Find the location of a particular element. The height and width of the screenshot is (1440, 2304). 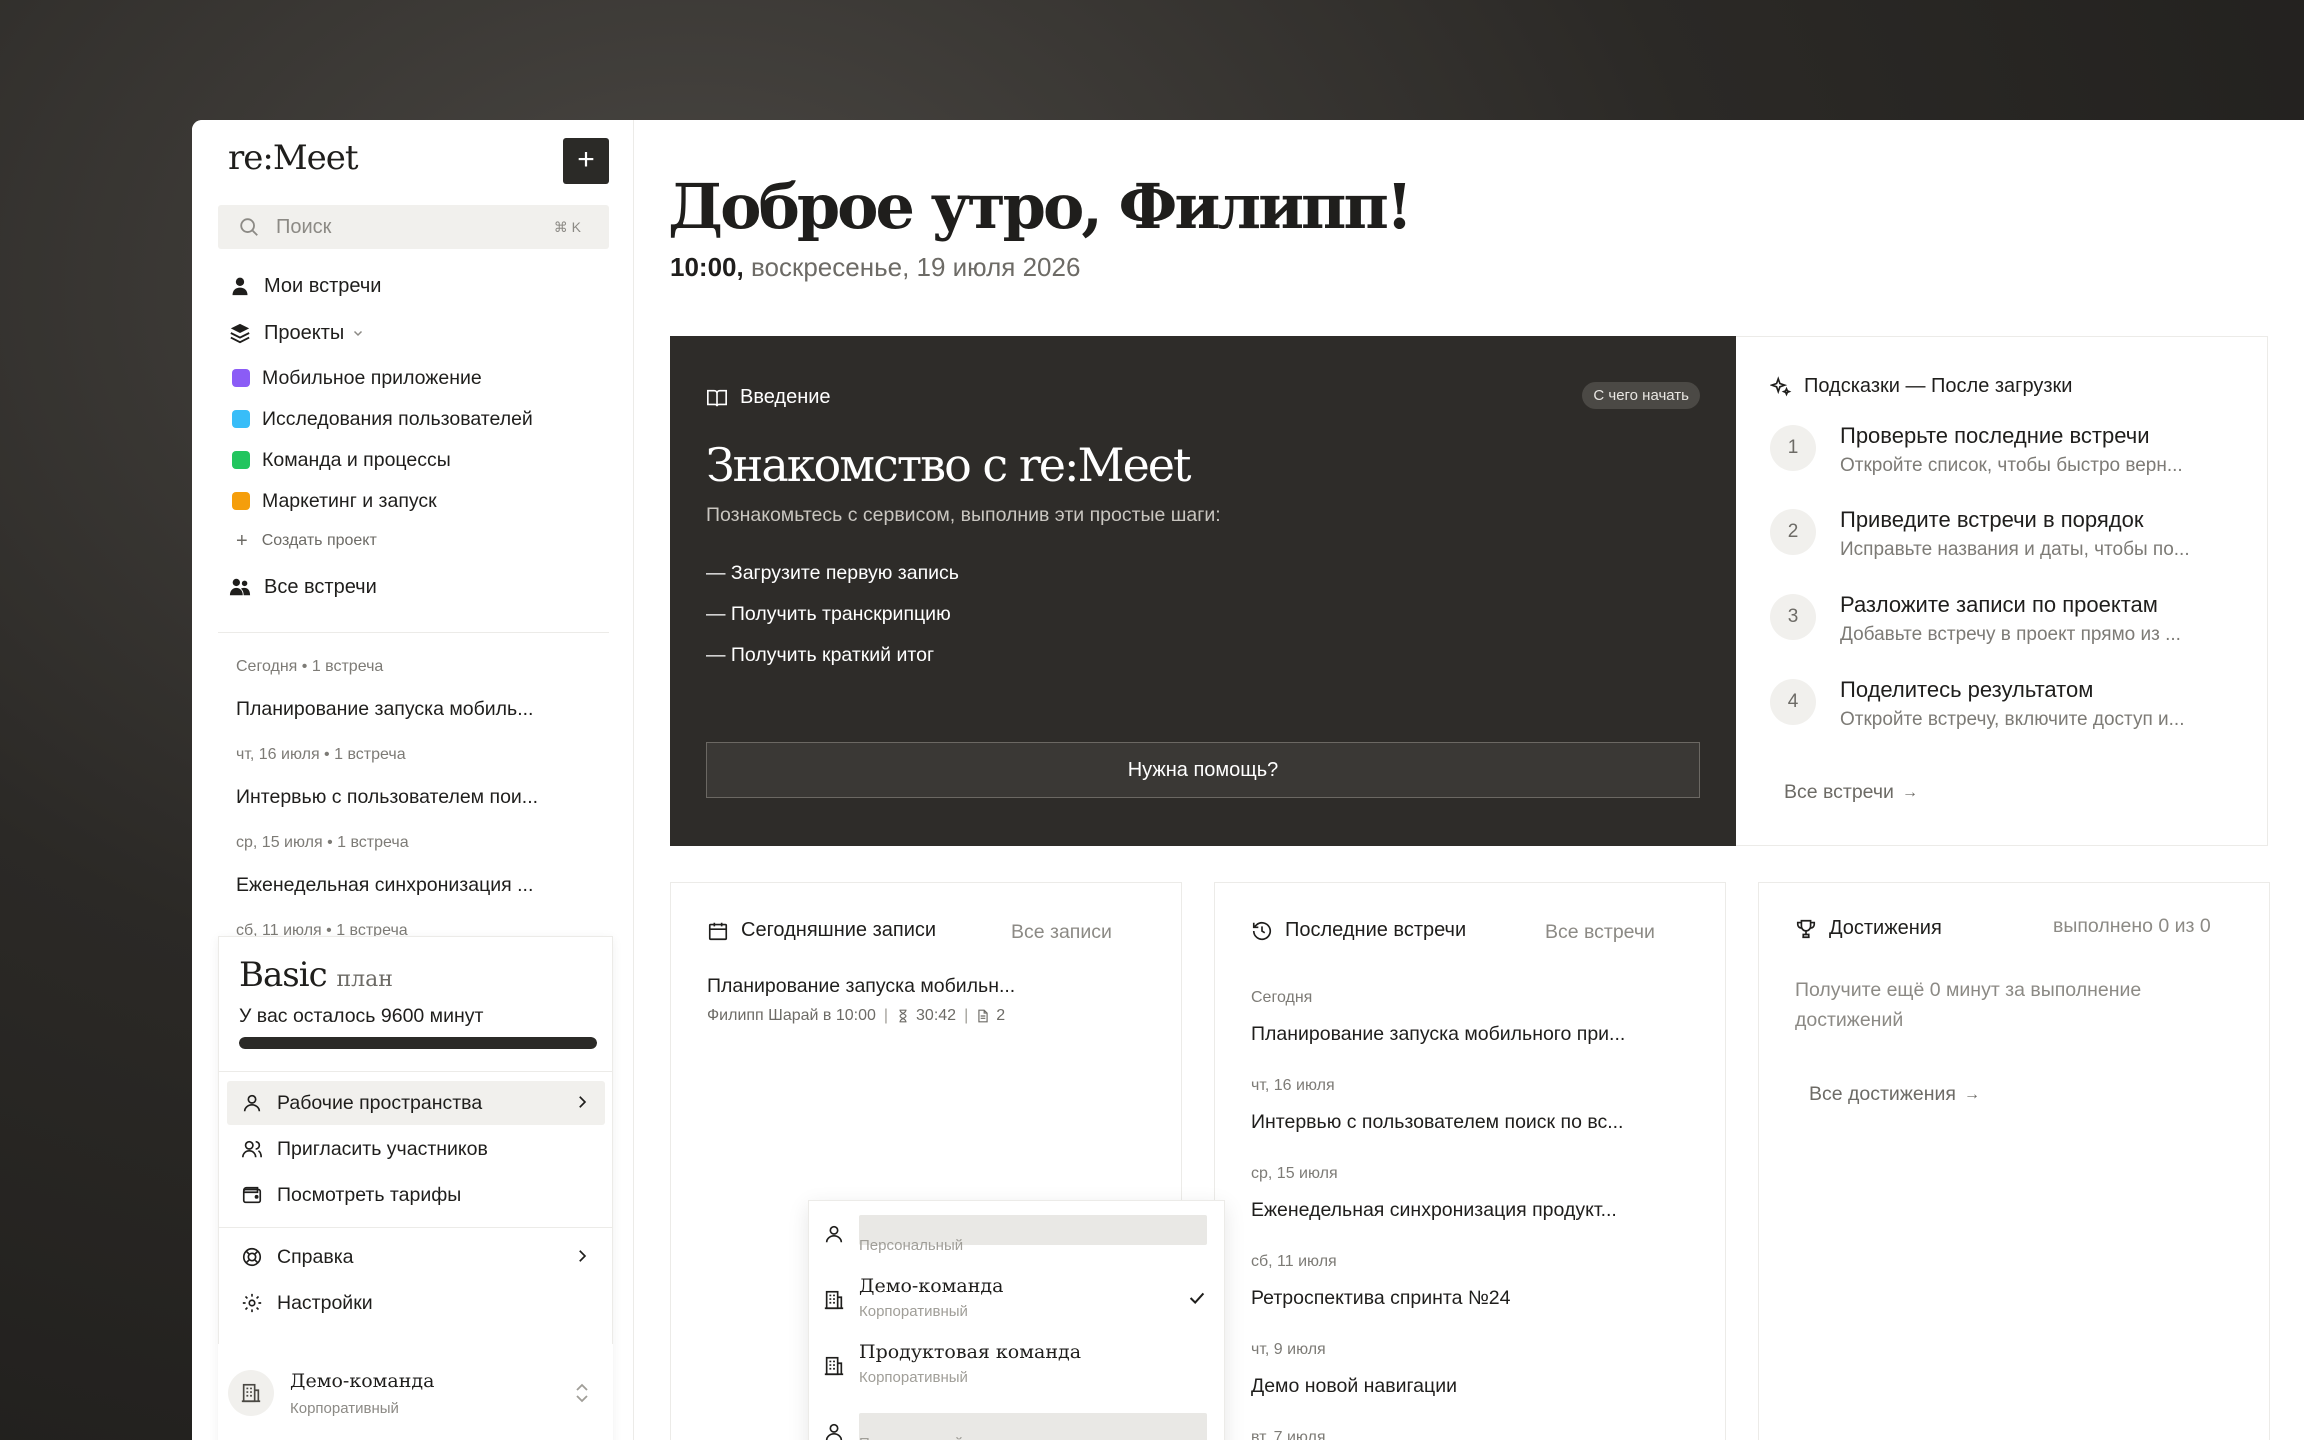

menu-workspaces: Рабочие пространства is located at coordinates (416, 1103).